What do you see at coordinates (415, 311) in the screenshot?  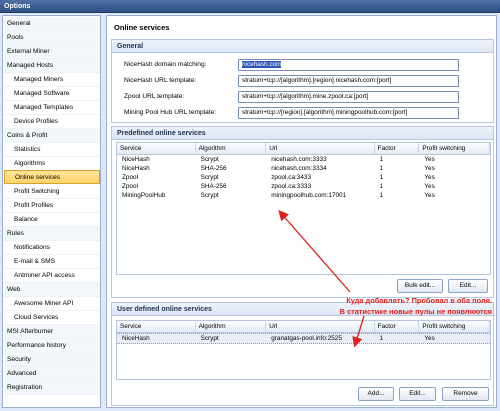 I see `annotation-line-2: В статистике новые пулы не появляются` at bounding box center [415, 311].